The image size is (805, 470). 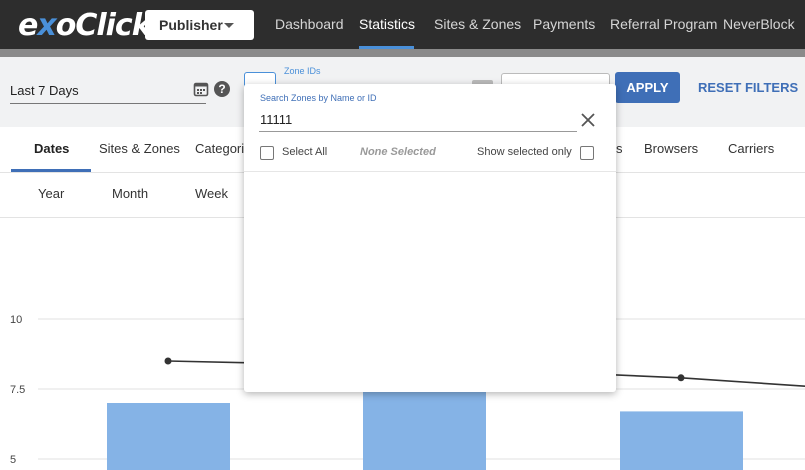 What do you see at coordinates (588, 120) in the screenshot?
I see `close-icon` at bounding box center [588, 120].